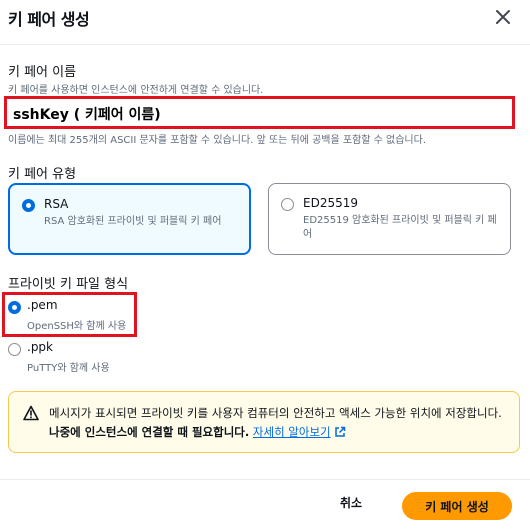  I want to click on rsa-radio, so click(28, 205).